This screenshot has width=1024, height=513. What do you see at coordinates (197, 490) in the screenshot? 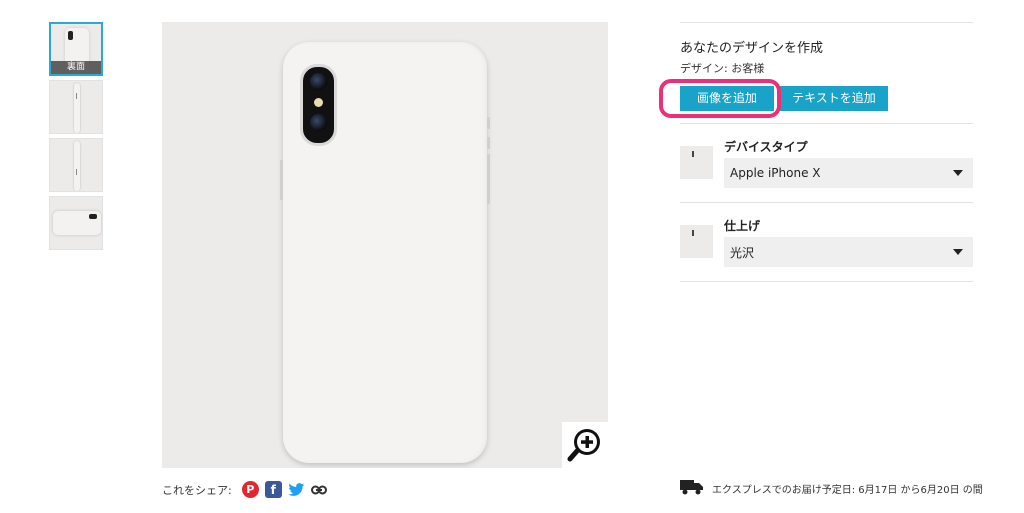
I see `share-label: これをシェア:` at bounding box center [197, 490].